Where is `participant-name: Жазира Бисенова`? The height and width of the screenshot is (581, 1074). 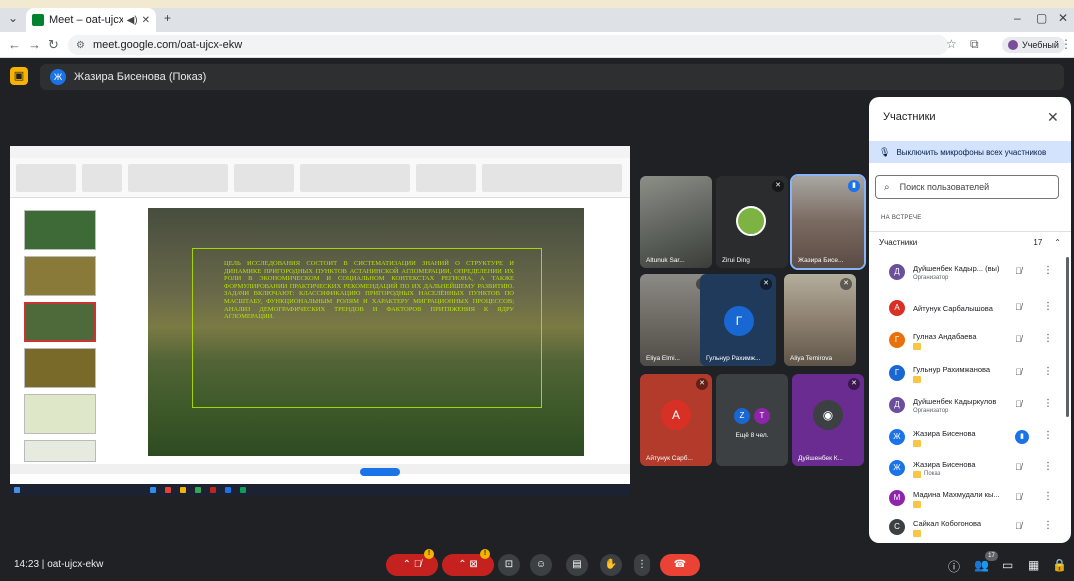 participant-name: Жазира Бисенова is located at coordinates (944, 464).